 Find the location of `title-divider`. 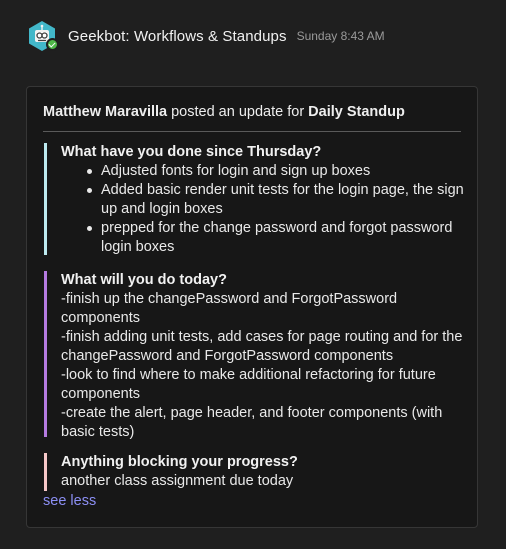

title-divider is located at coordinates (252, 131).